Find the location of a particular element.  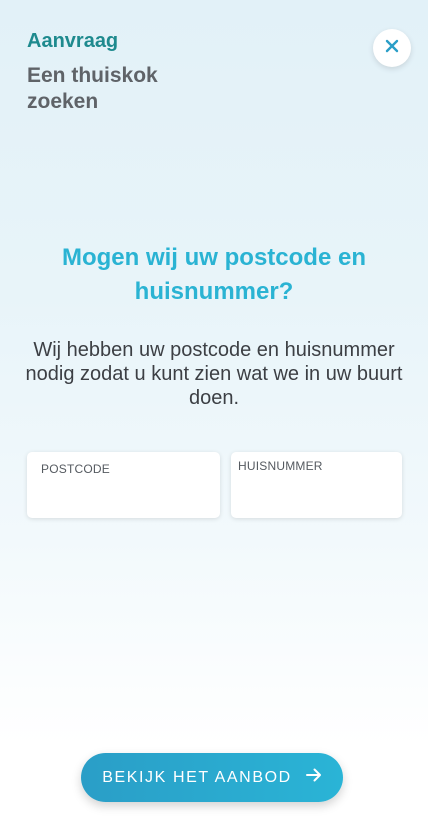

huisnummer-label: HUISNUMMER is located at coordinates (280, 466).